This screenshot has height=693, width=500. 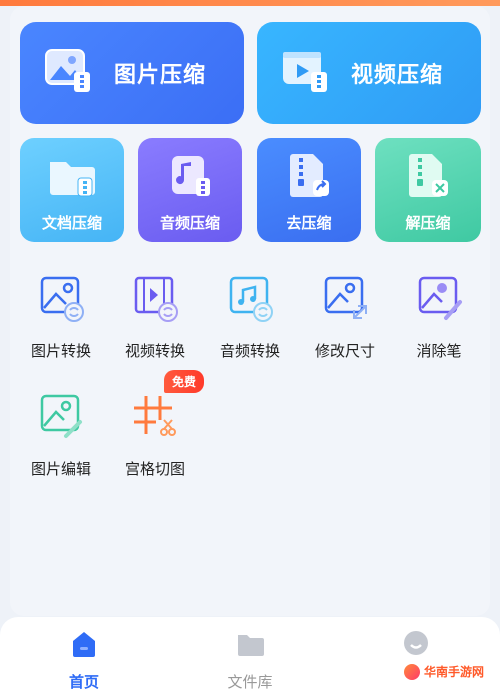 What do you see at coordinates (412, 671) in the screenshot?
I see `watermark-logo-icon` at bounding box center [412, 671].